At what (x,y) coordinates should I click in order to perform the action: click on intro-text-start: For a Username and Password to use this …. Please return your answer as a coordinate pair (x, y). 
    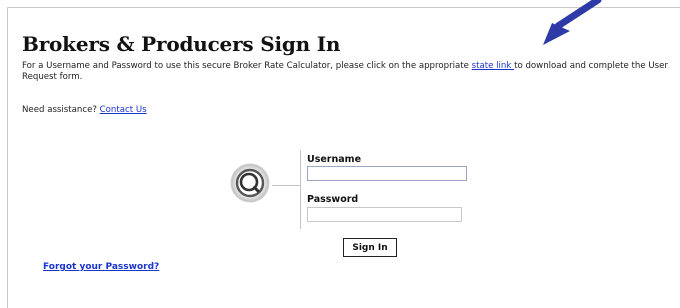
    Looking at the image, I should click on (247, 66).